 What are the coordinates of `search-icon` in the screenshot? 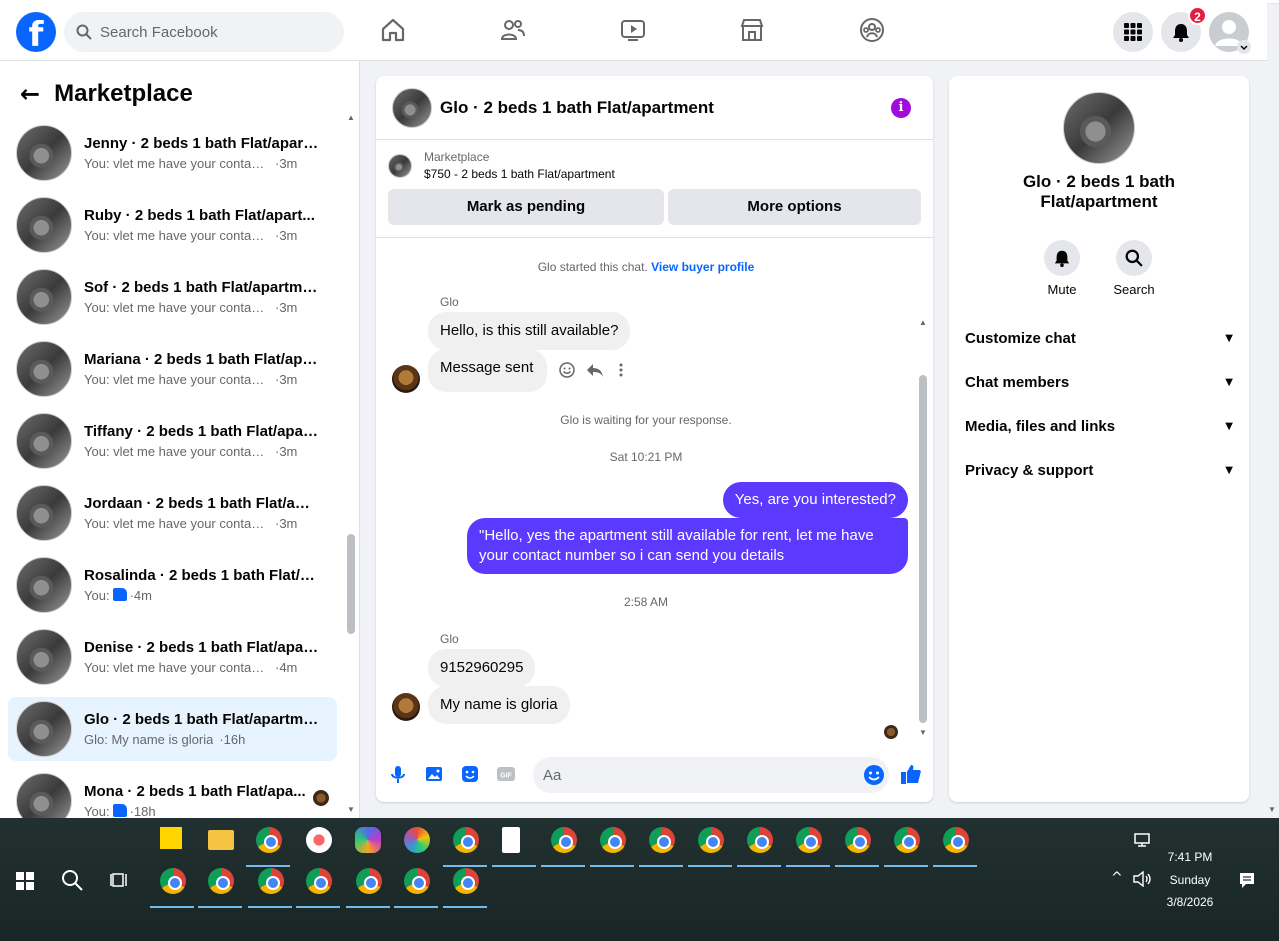 It's located at (72, 880).